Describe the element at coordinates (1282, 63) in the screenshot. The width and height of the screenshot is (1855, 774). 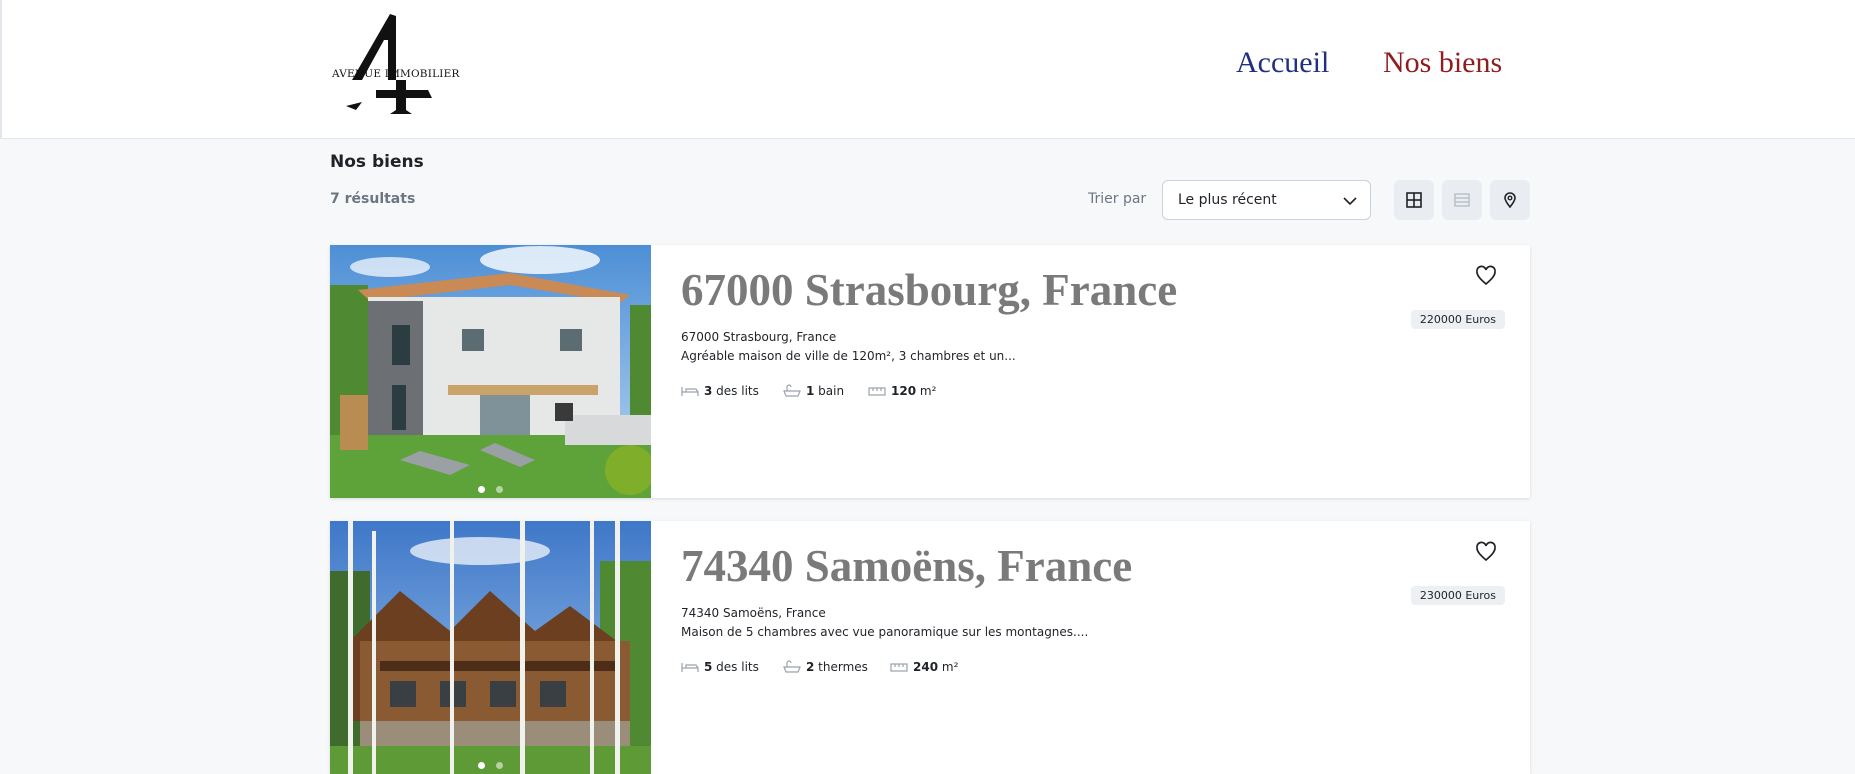
I see `nav-link-accueil: Accueil` at that location.